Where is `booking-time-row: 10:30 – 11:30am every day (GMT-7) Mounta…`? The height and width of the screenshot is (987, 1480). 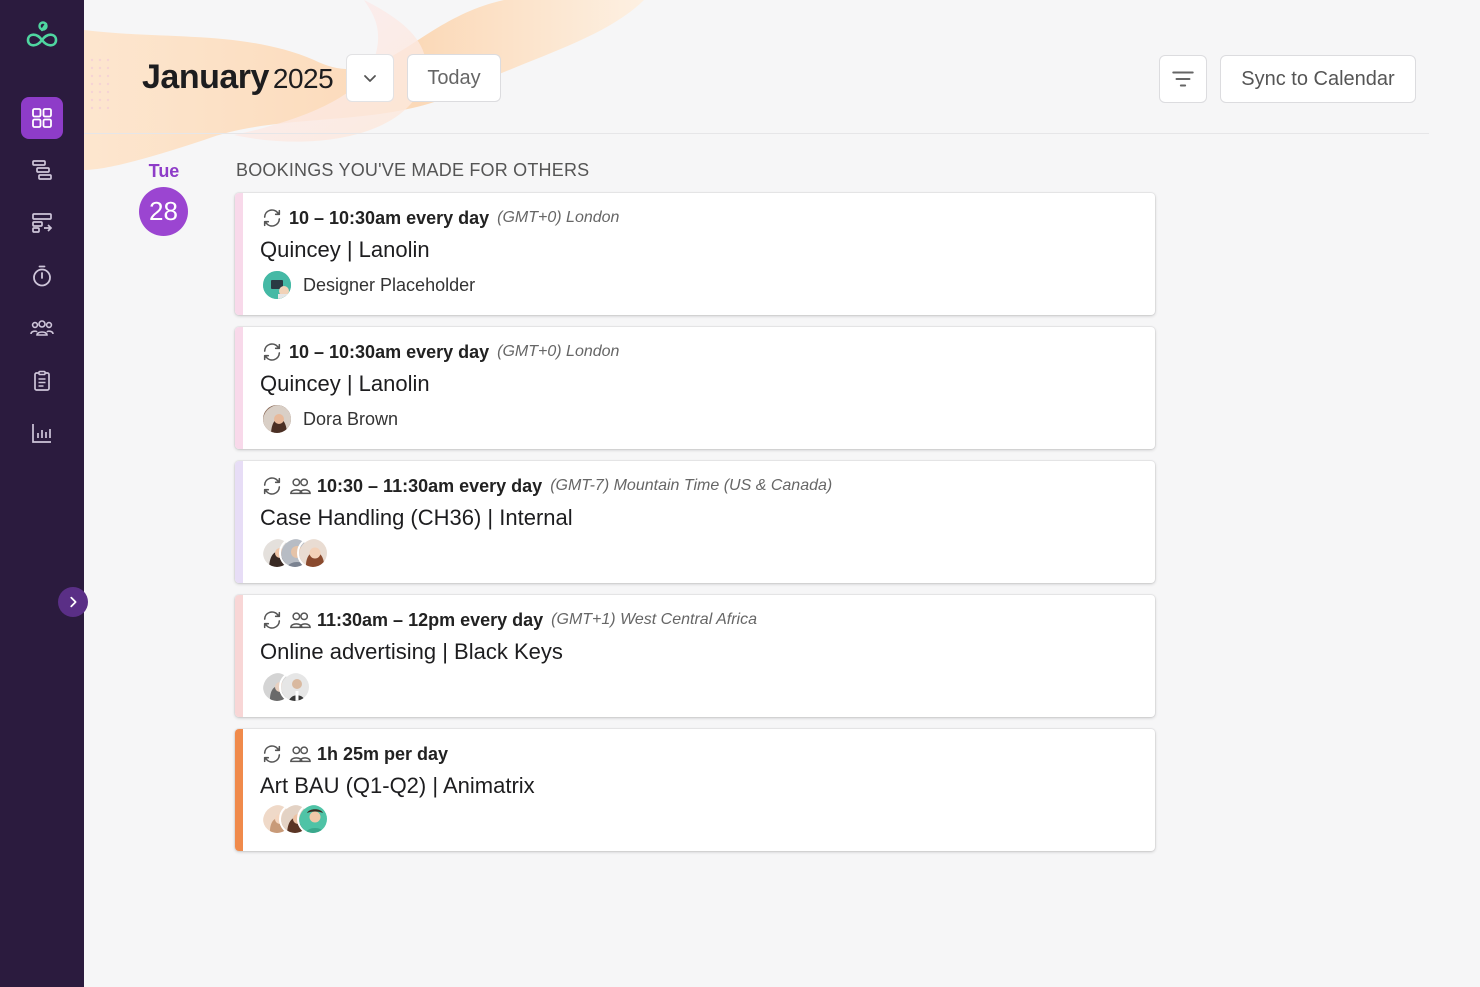 booking-time-row: 10:30 – 11:30am every day (GMT-7) Mounta… is located at coordinates (546, 486).